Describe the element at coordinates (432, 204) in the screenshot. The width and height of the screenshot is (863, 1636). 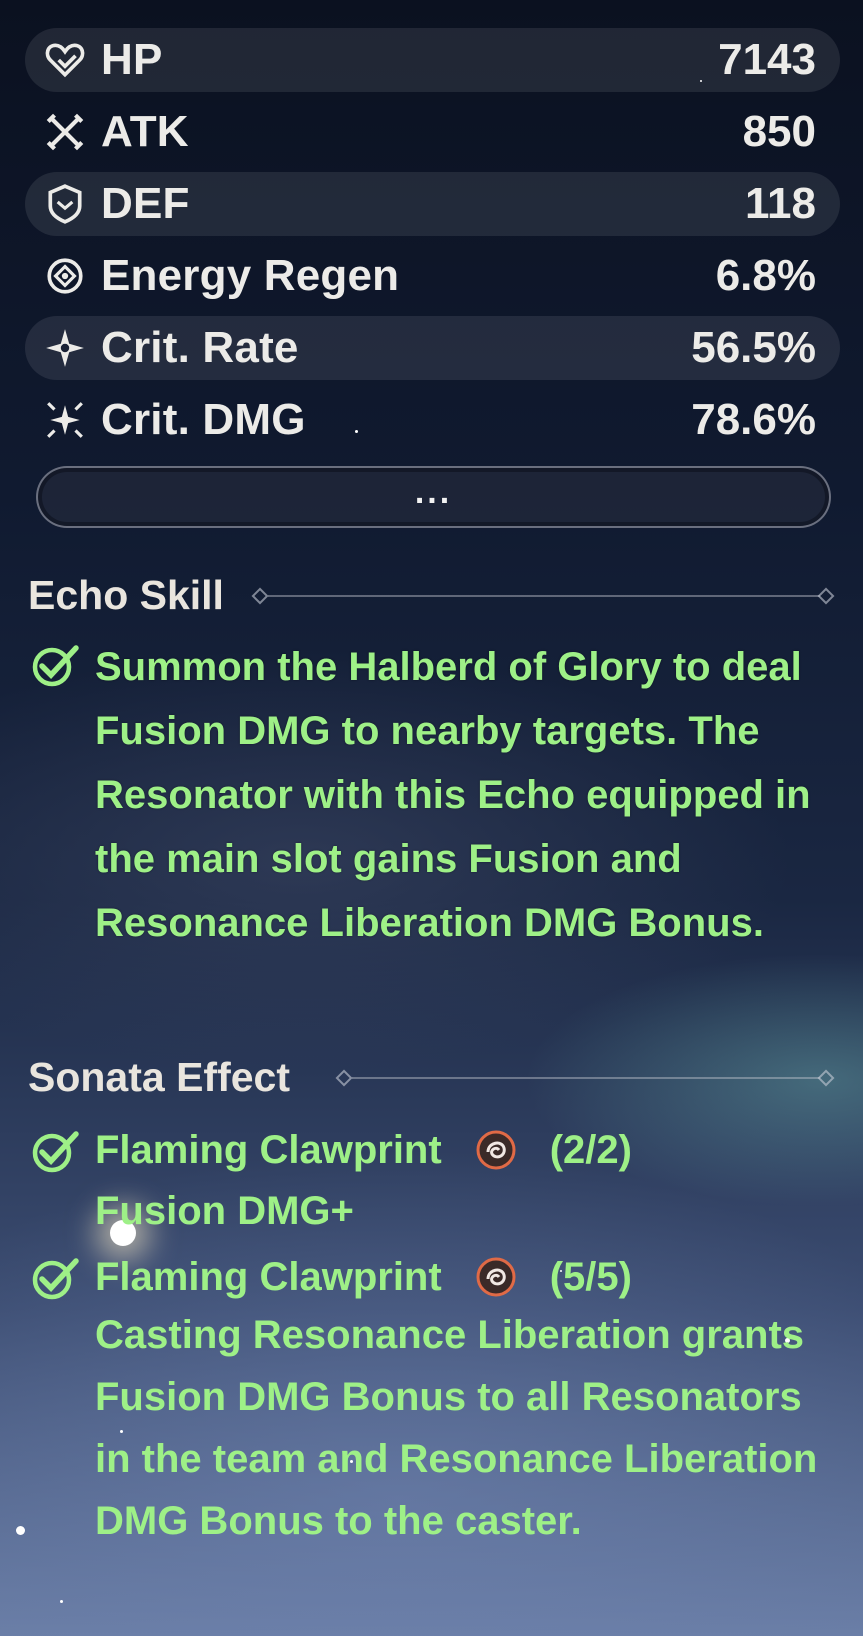
I see `stat-row-def: DEF 118` at that location.